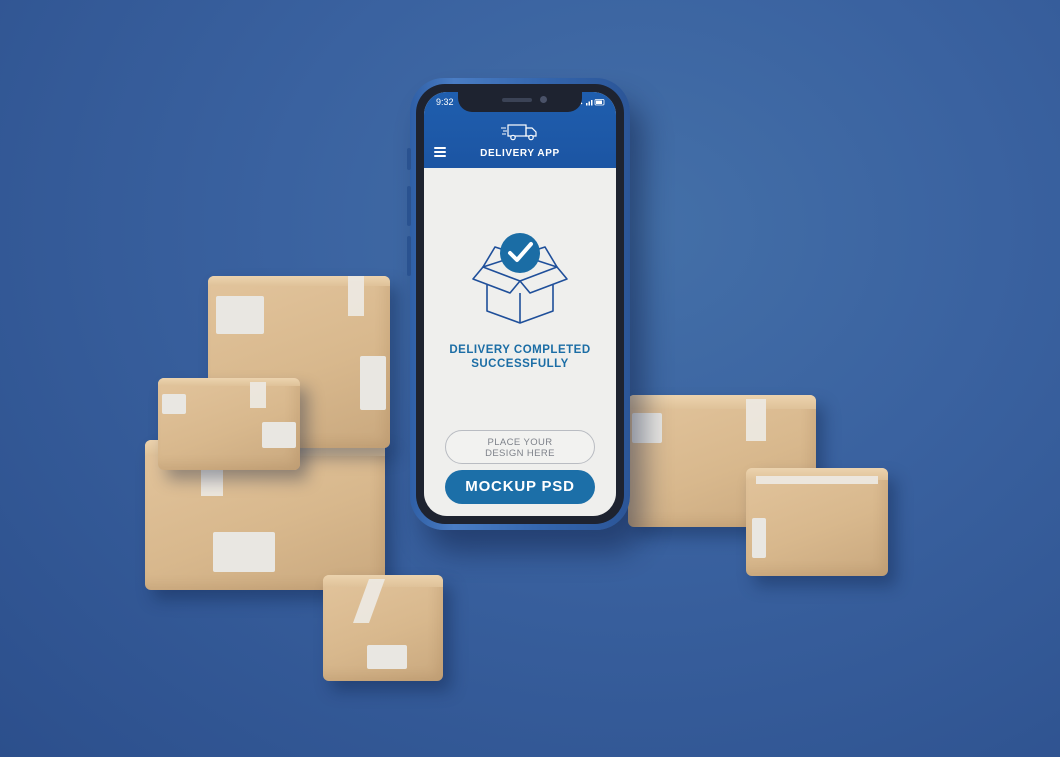  What do you see at coordinates (520, 364) in the screenshot?
I see `success-line-2: SUCCESSFULLY` at bounding box center [520, 364].